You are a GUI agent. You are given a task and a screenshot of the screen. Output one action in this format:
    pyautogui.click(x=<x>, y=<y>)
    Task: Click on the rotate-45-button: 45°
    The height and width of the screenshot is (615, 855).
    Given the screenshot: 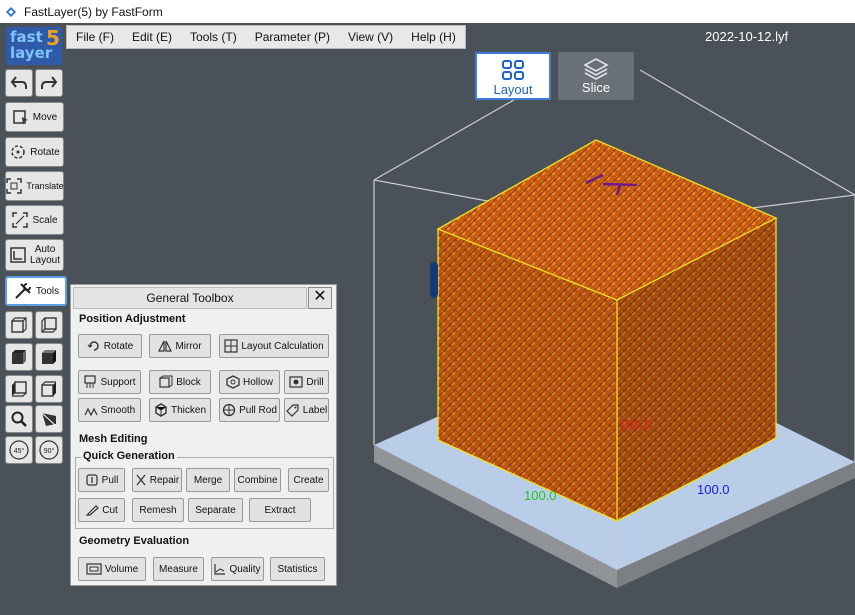 What is the action you would take?
    pyautogui.click(x=19, y=450)
    